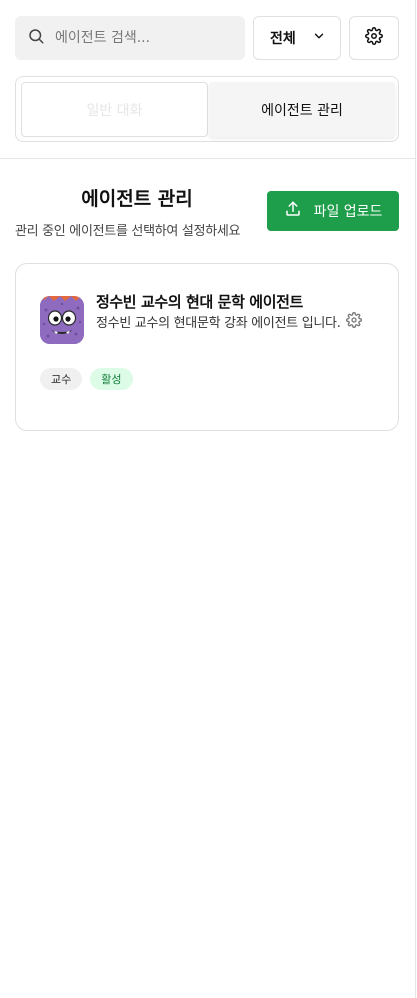 Image resolution: width=417 pixels, height=998 pixels. I want to click on mode-tabs: 일반 대화 에이전트 관리, so click(207, 109).